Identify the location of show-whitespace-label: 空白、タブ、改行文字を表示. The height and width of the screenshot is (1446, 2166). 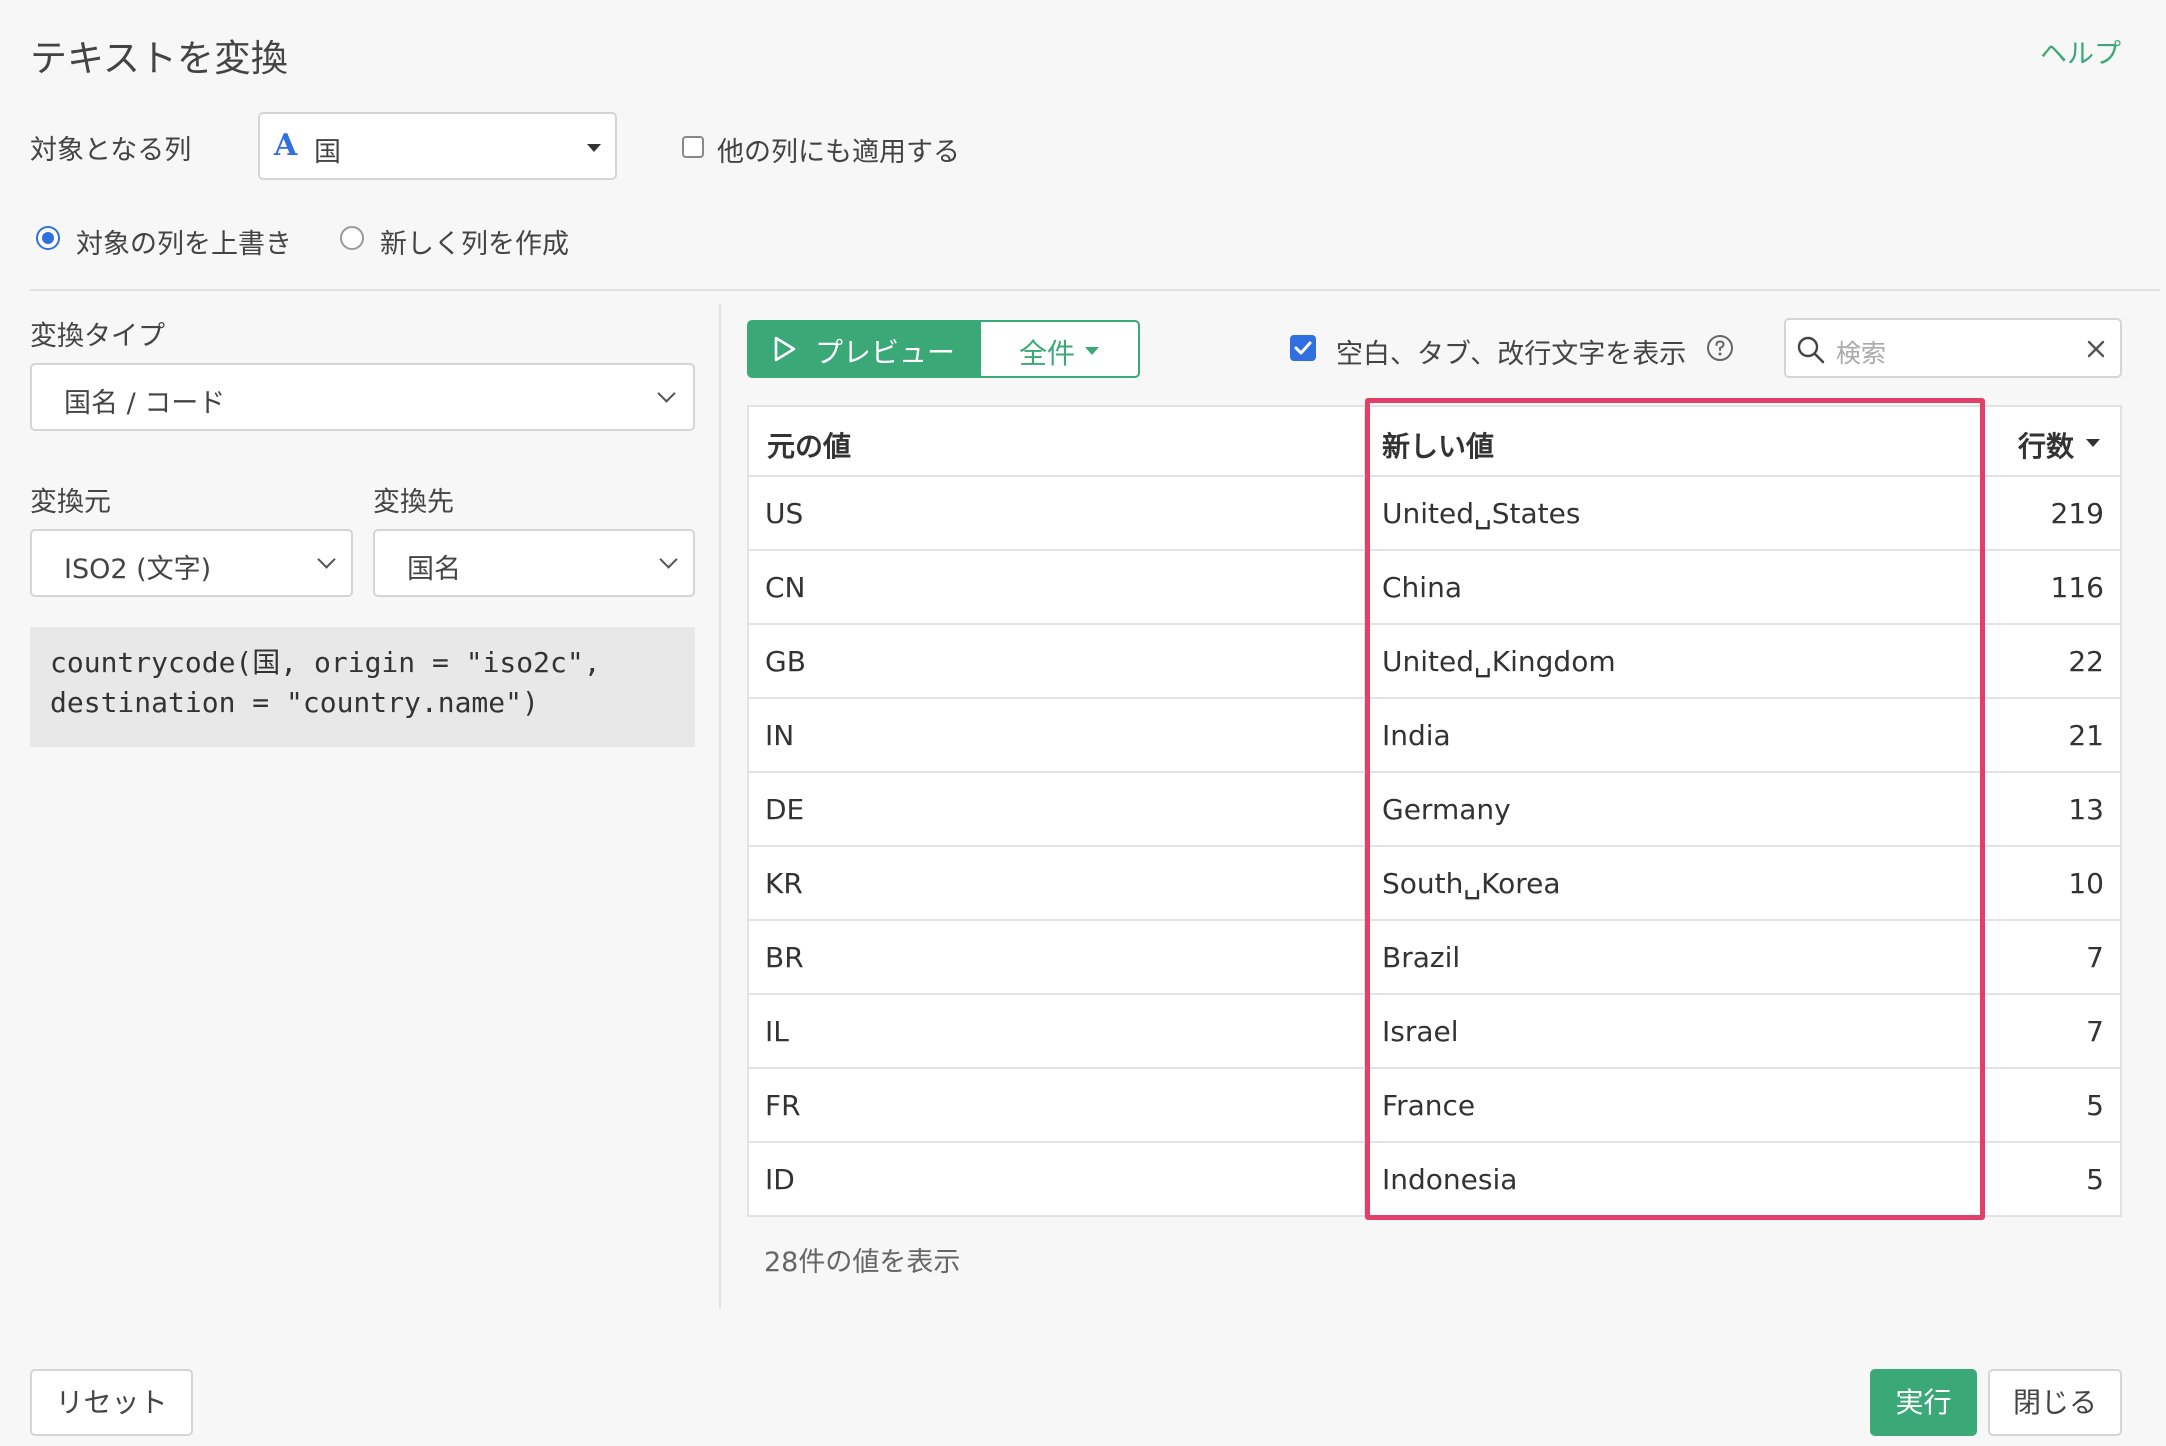
(1511, 354).